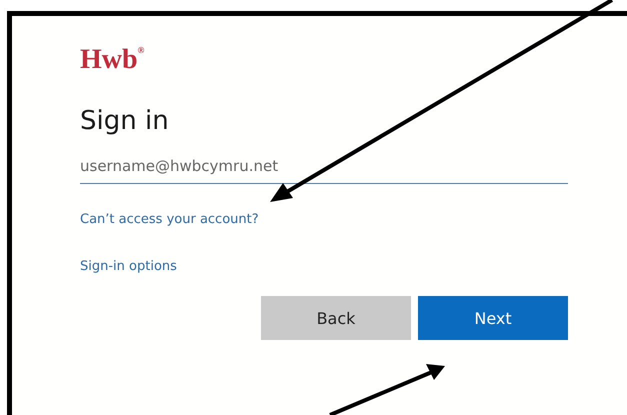  Describe the element at coordinates (113, 61) in the screenshot. I see `logo: Hwb$^{®}$` at that location.